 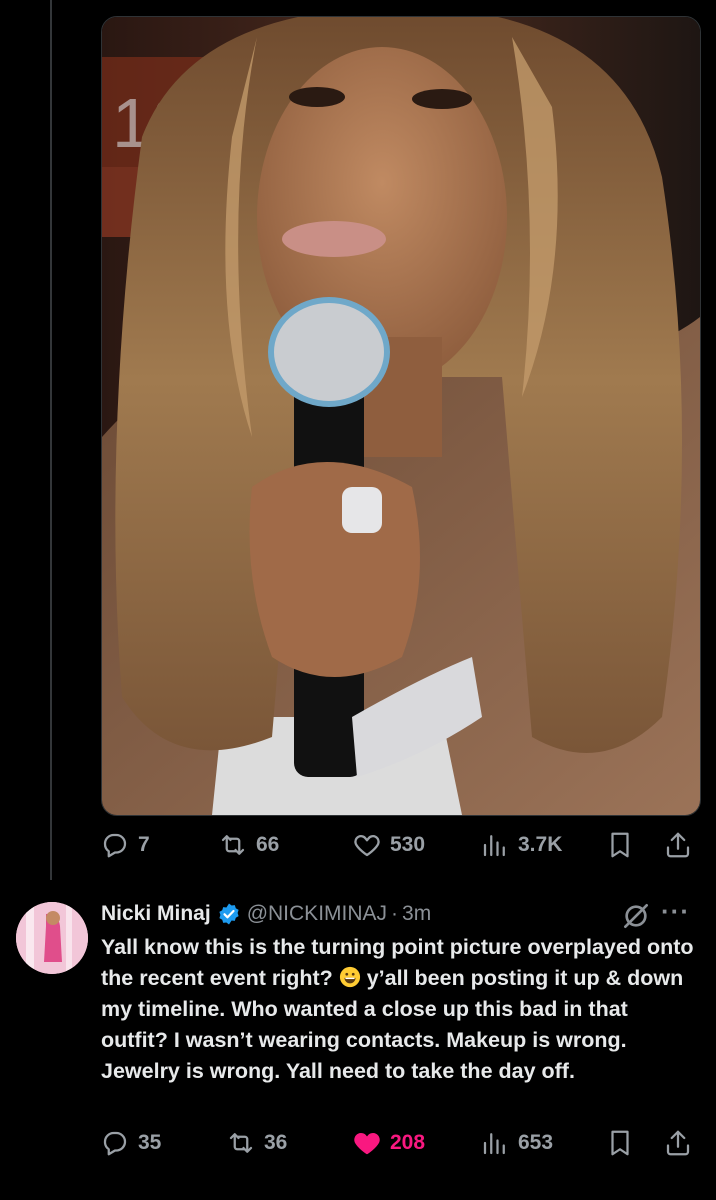 What do you see at coordinates (349, 977) in the screenshot?
I see `grinning-emoji-icon` at bounding box center [349, 977].